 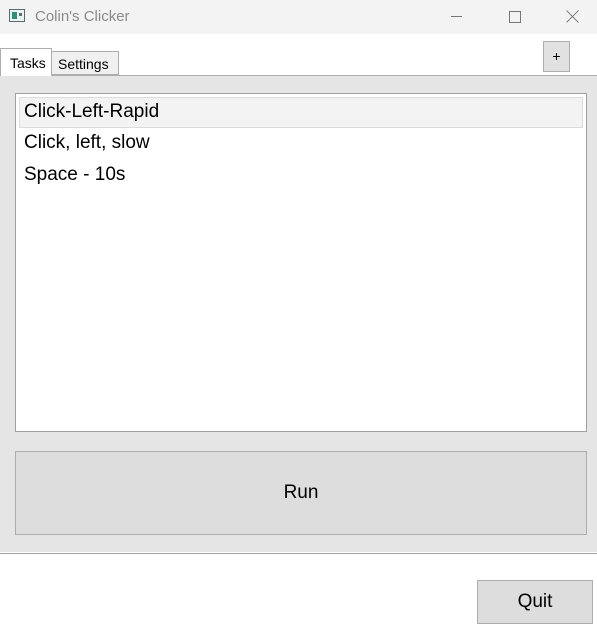 I want to click on maximize-button, so click(x=515, y=17).